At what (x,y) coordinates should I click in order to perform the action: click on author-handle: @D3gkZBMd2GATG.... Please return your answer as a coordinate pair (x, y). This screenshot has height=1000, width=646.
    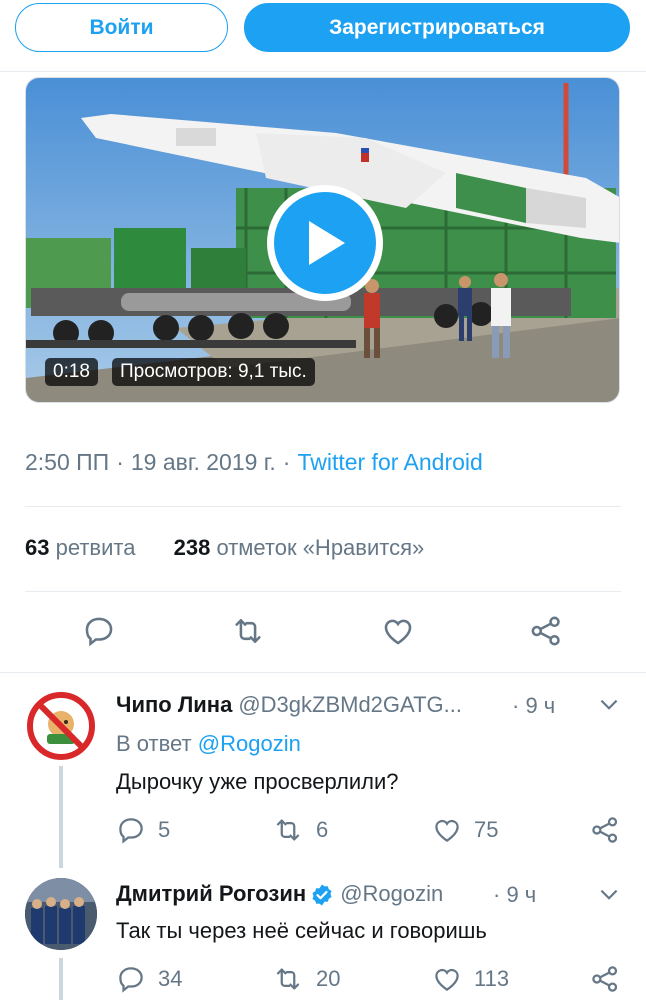
    Looking at the image, I should click on (350, 704).